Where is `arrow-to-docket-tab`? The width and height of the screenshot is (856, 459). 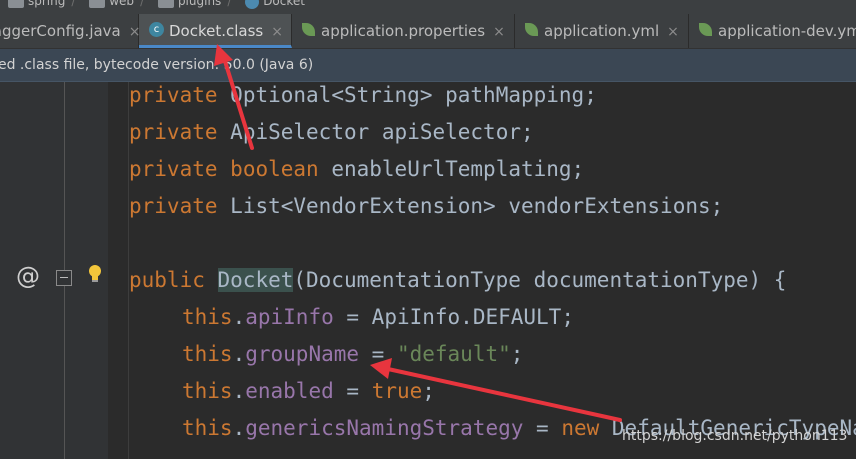 arrow-to-docket-tab is located at coordinates (238, 103).